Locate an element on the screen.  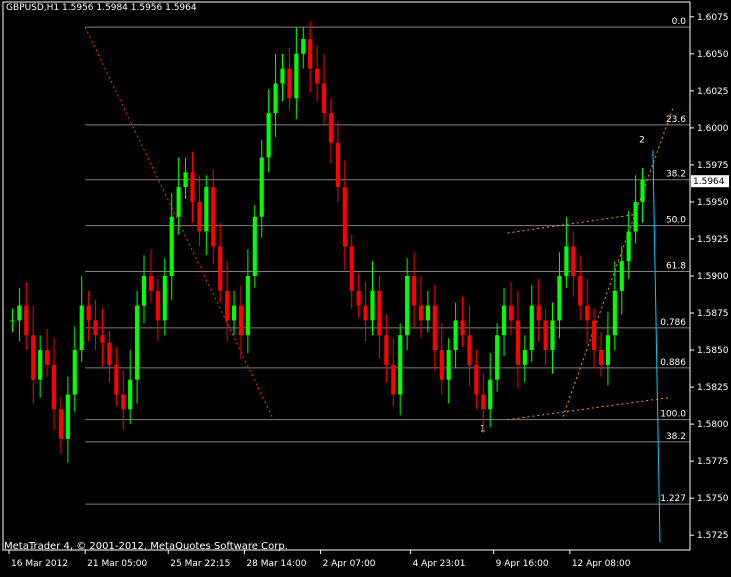
x-tick-label: 9 Apr 16:00 is located at coordinates (522, 564).